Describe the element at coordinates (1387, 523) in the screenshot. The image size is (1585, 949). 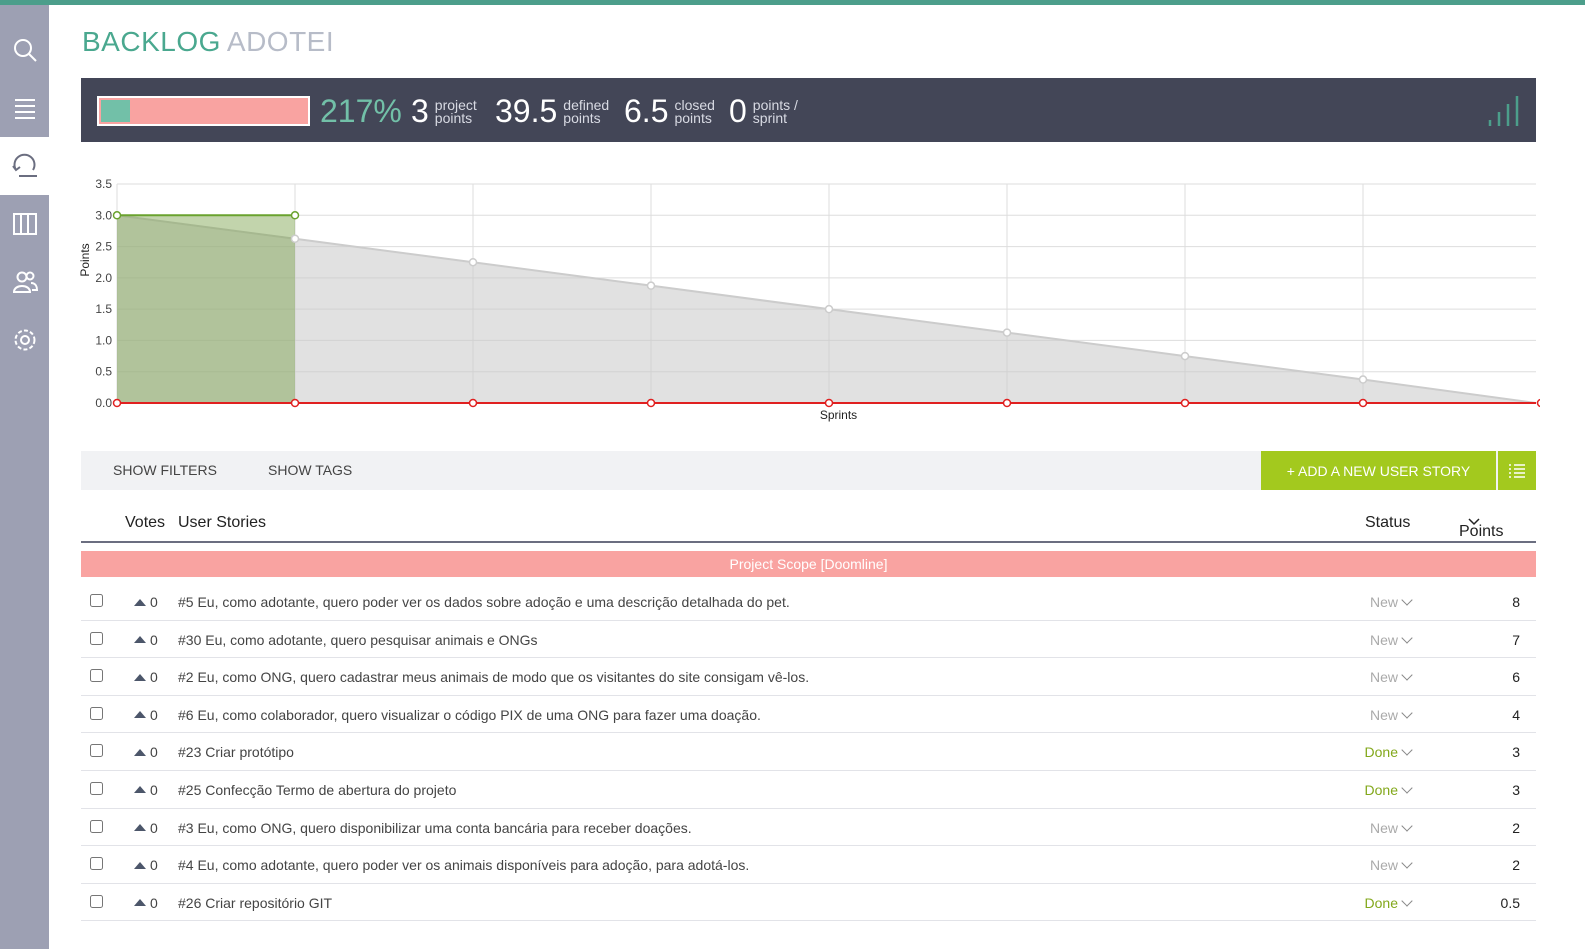
I see `status-column-header: Status` at that location.